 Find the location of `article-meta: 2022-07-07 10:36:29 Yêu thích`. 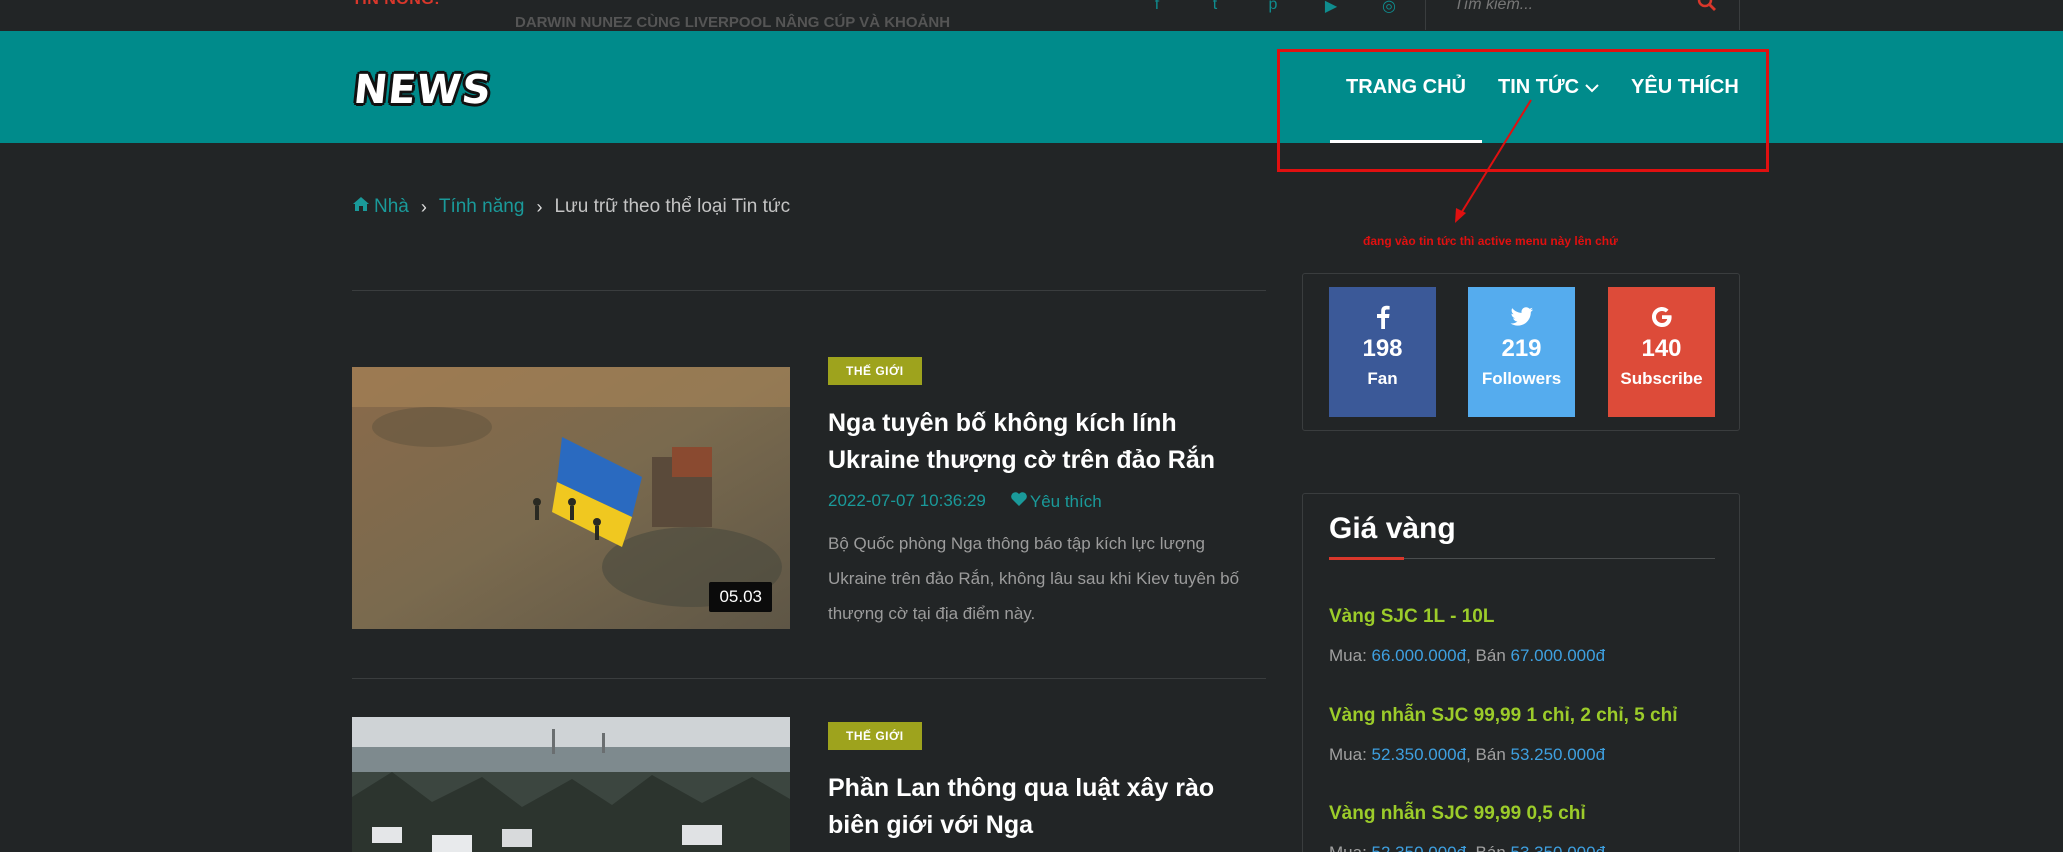

article-meta: 2022-07-07 10:36:29 Yêu thích is located at coordinates (965, 501).